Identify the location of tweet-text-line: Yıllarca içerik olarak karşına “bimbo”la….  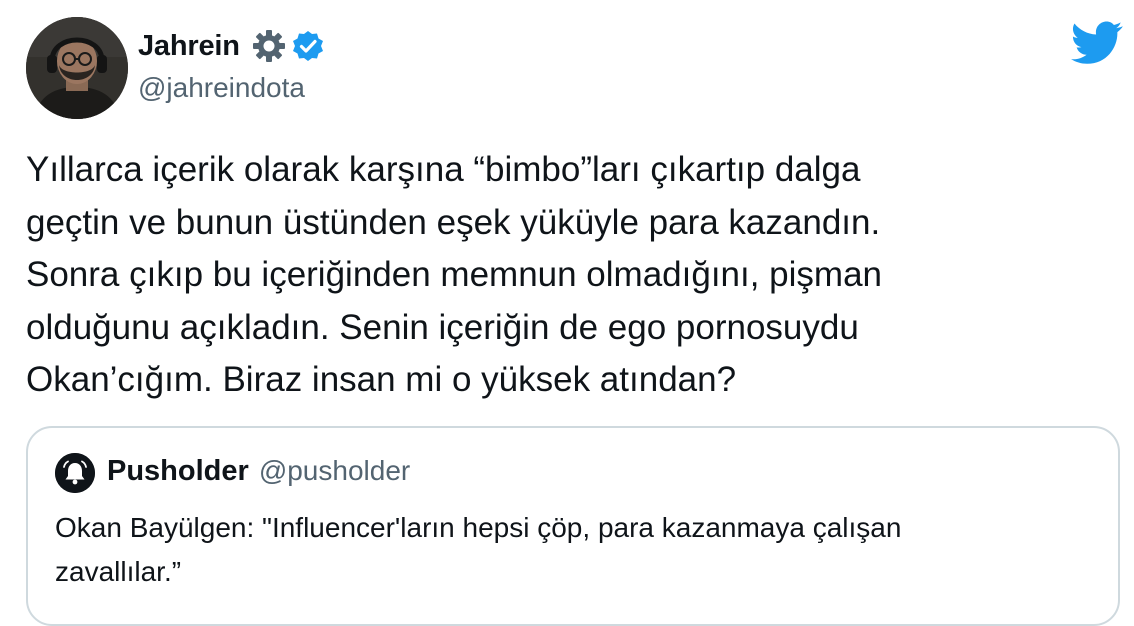
(443, 169).